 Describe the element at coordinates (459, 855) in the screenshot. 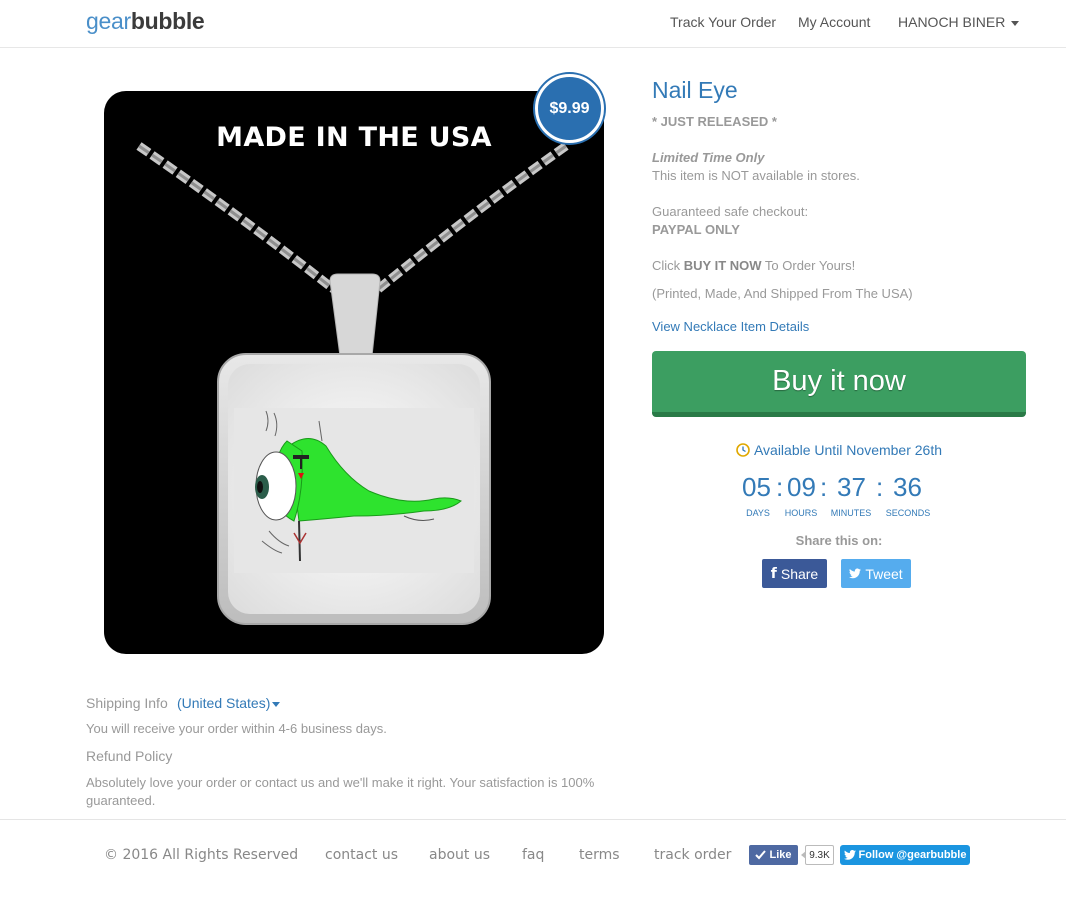

I see `footer-about-link: about us` at that location.